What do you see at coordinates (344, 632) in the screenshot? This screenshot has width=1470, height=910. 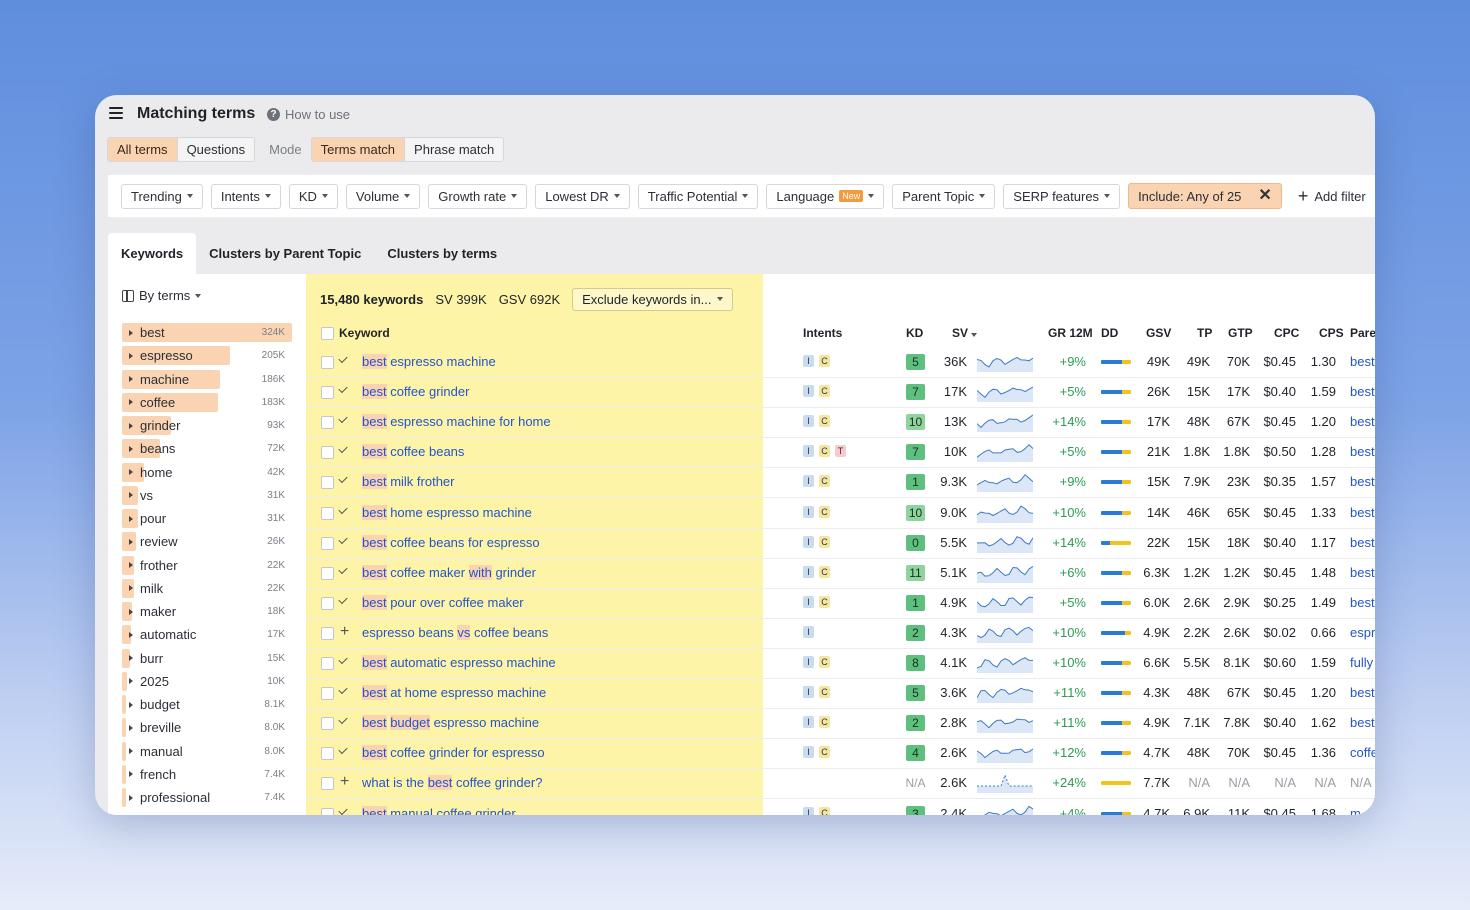 I see `add-plus-icon: +` at bounding box center [344, 632].